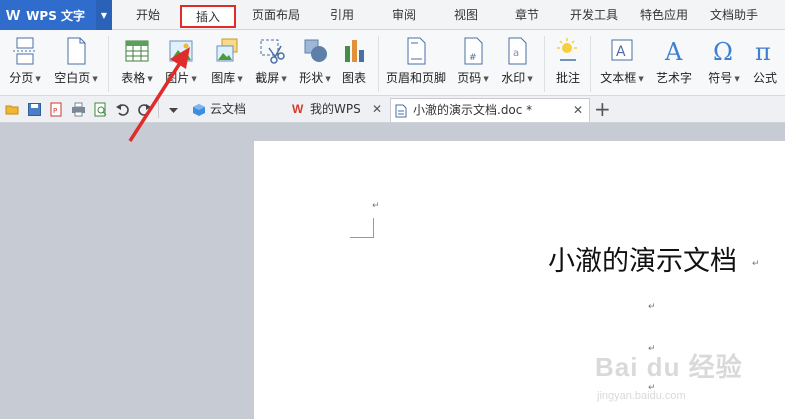  I want to click on chevron-down-icon: ▼, so click(104, 15).